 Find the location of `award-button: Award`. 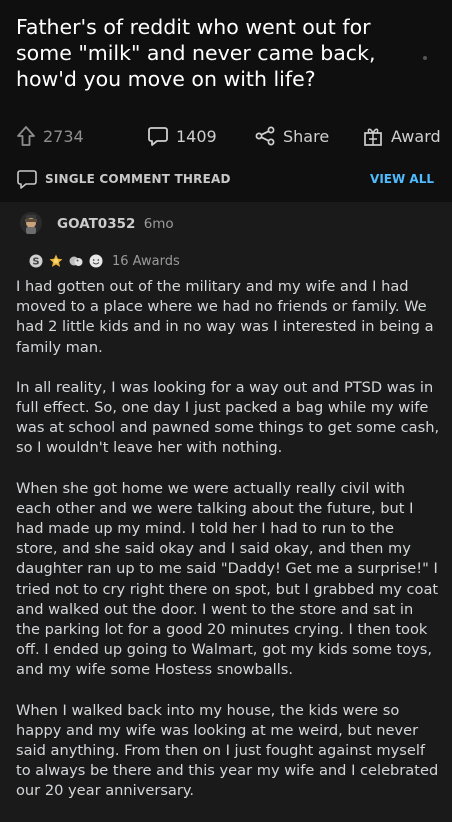

award-button: Award is located at coordinates (401, 136).